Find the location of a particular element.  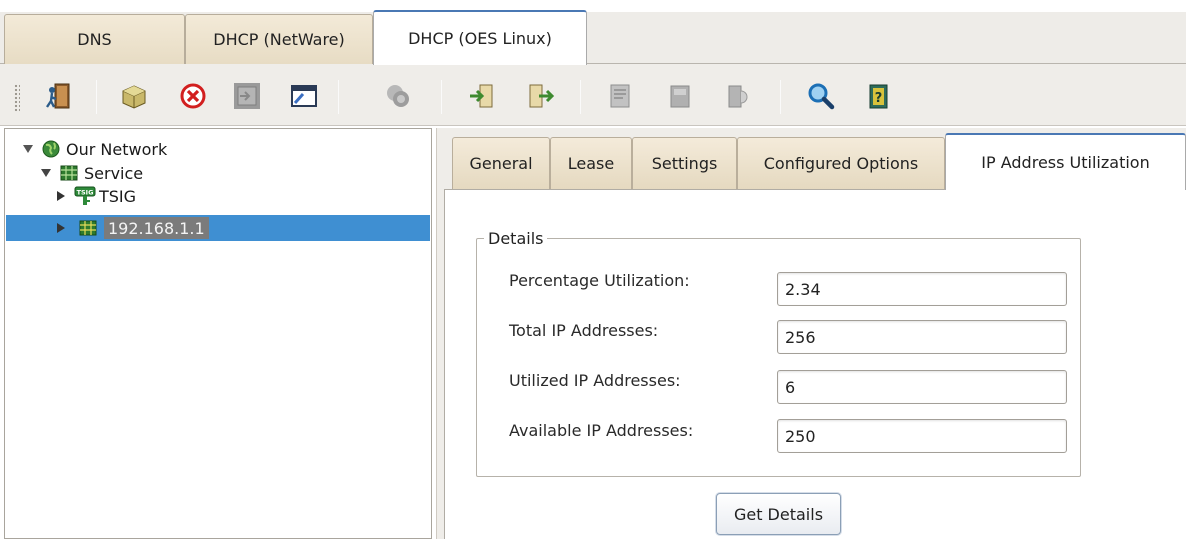

svg-text: TSIG is located at coordinates (85, 193).